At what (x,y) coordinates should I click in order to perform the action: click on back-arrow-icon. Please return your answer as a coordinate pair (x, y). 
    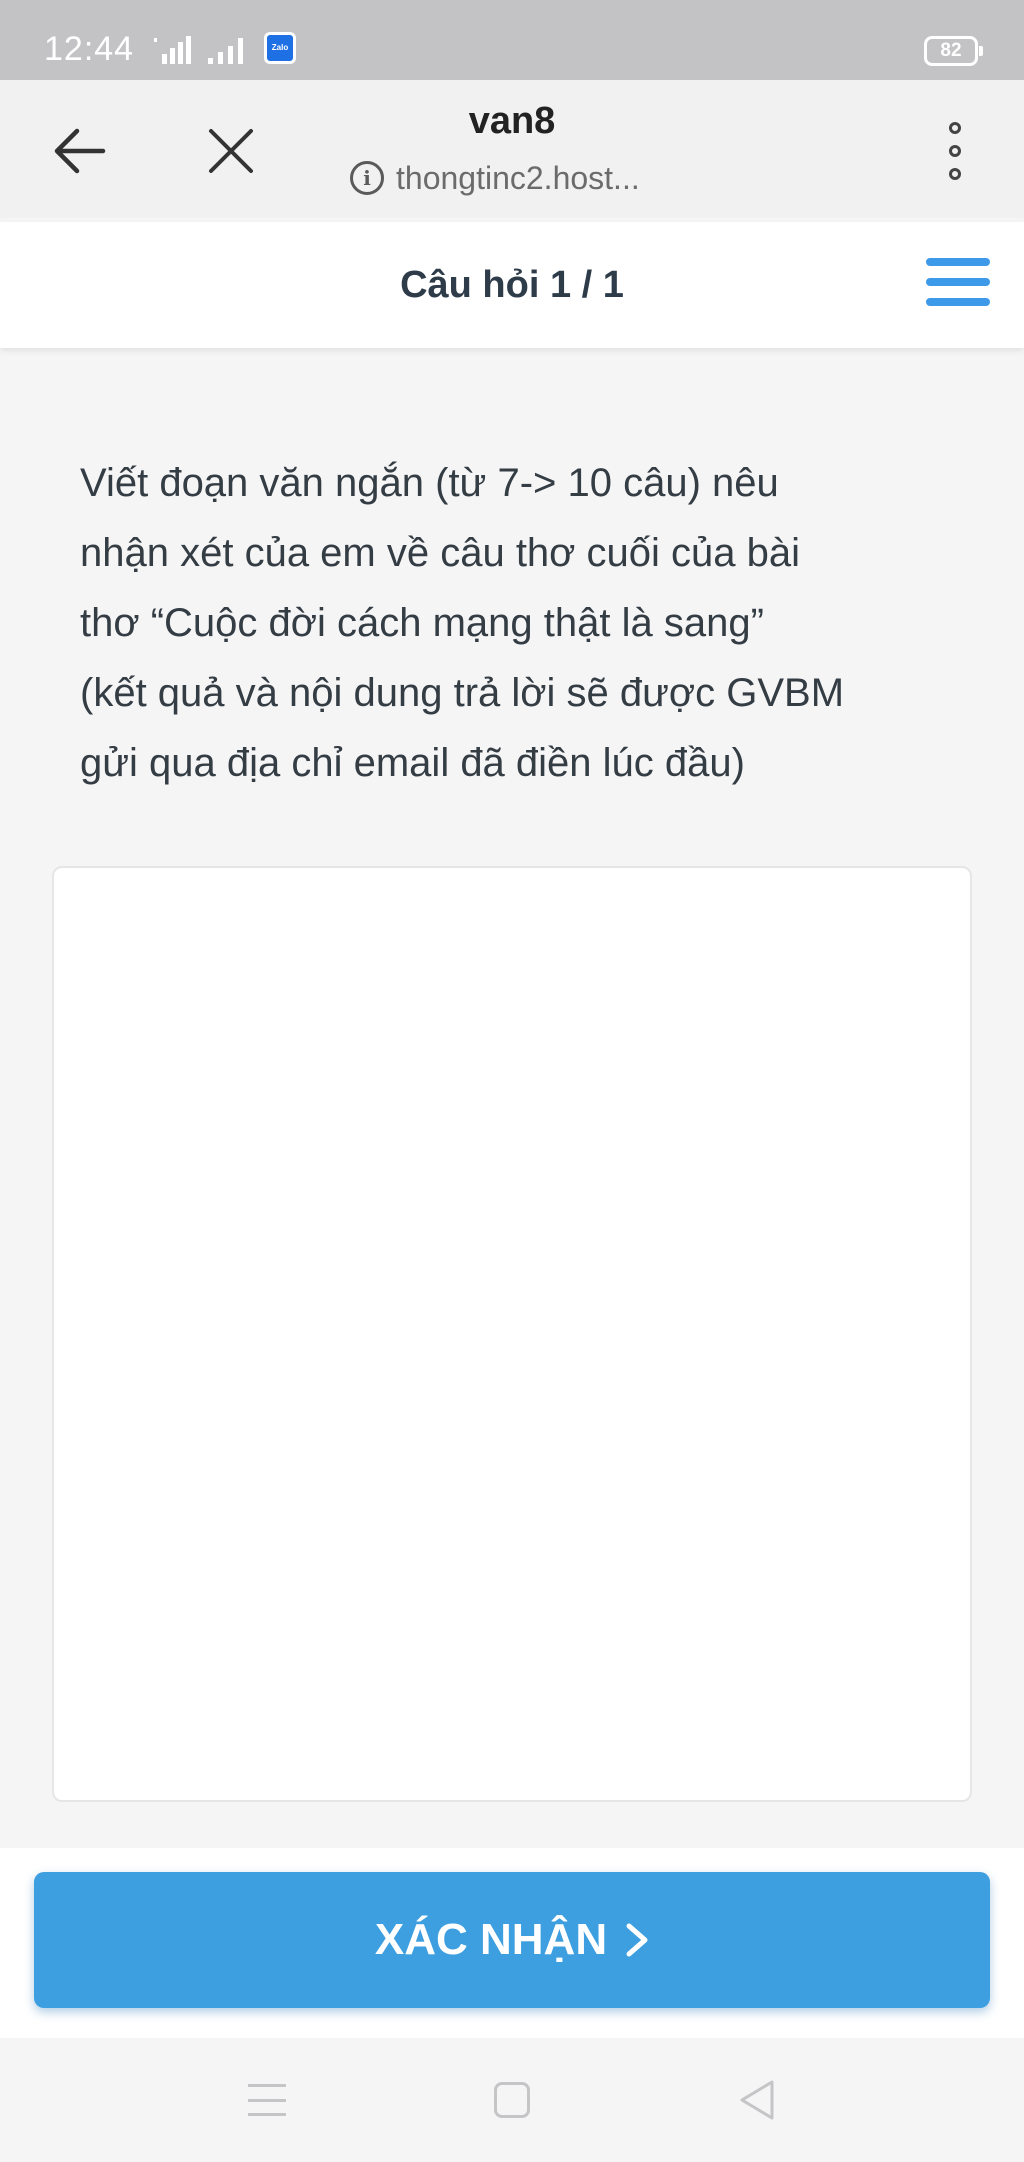
    Looking at the image, I should click on (80, 151).